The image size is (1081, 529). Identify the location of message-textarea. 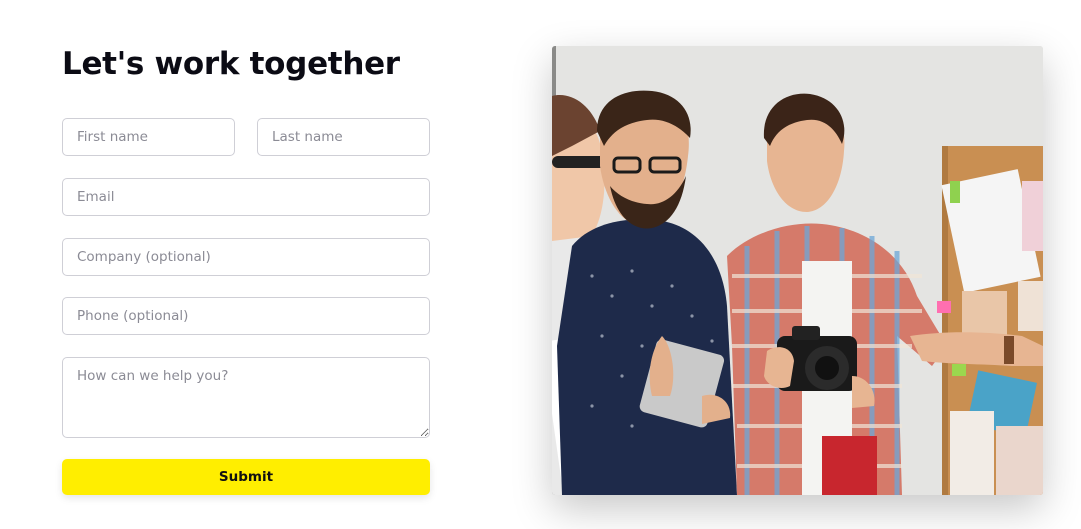
(246, 397).